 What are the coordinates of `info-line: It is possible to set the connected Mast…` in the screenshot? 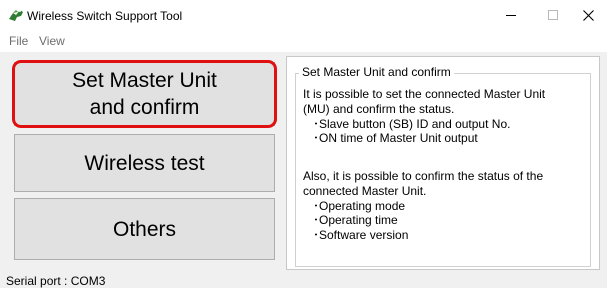 It's located at (424, 94).